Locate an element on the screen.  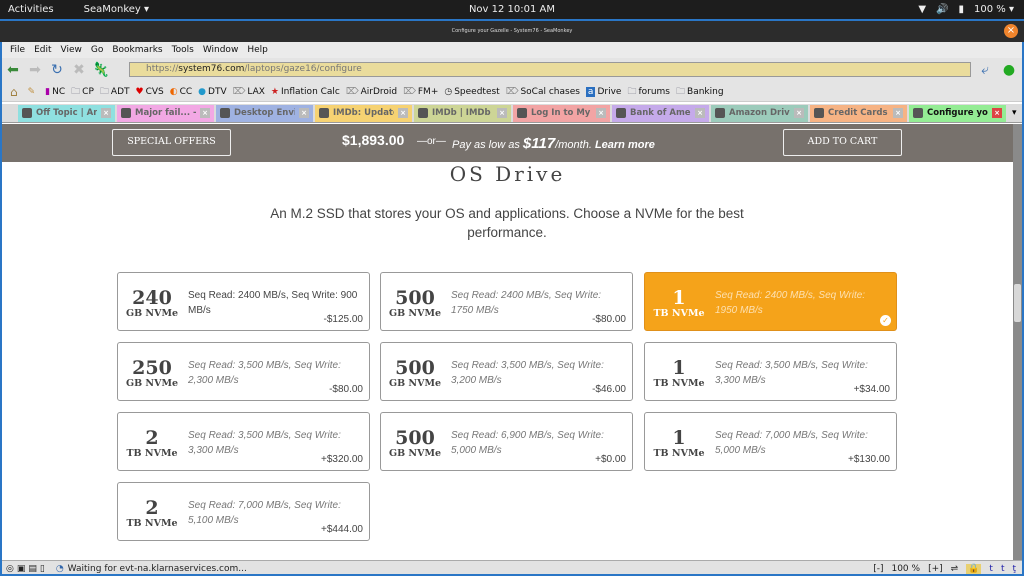
bookmark-inflation-calc: ★ Inflation Calc is located at coordinates (305, 92).